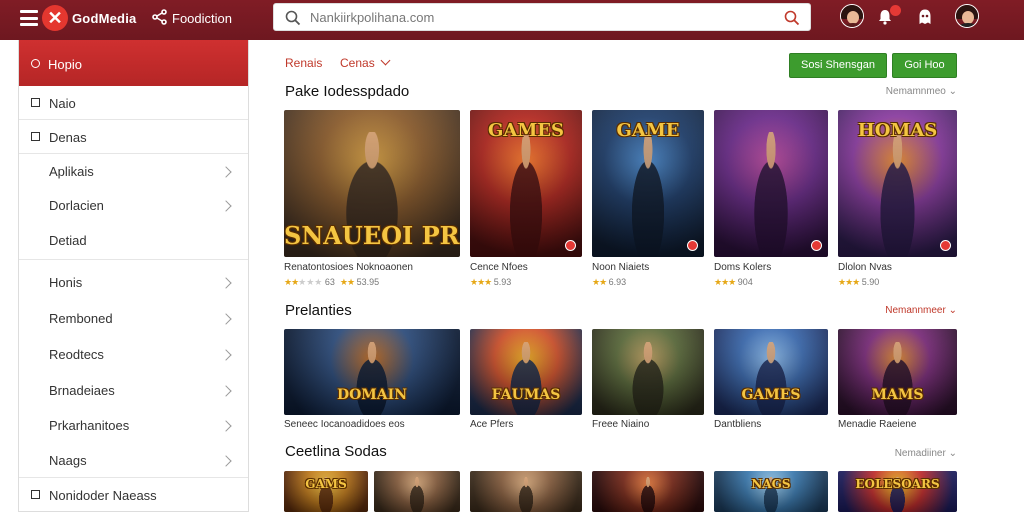 The width and height of the screenshot is (1024, 512). What do you see at coordinates (133, 282) in the screenshot?
I see `sidebar-item: Honis` at bounding box center [133, 282].